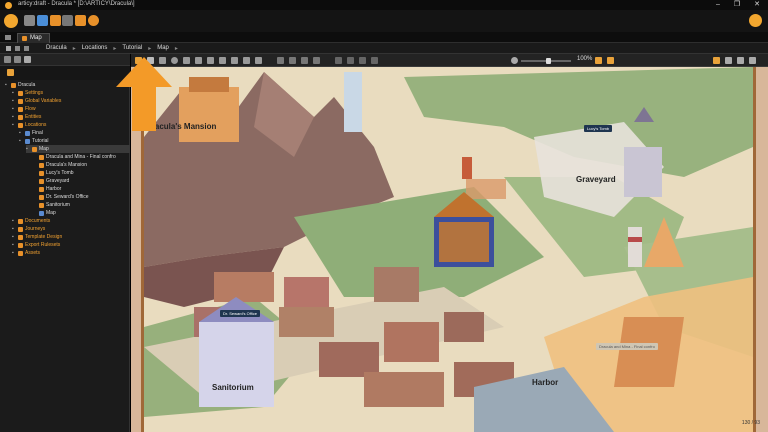 The image size is (768, 432). What do you see at coordinates (11, 21) in the screenshot?
I see `app-menu-icon` at bounding box center [11, 21].